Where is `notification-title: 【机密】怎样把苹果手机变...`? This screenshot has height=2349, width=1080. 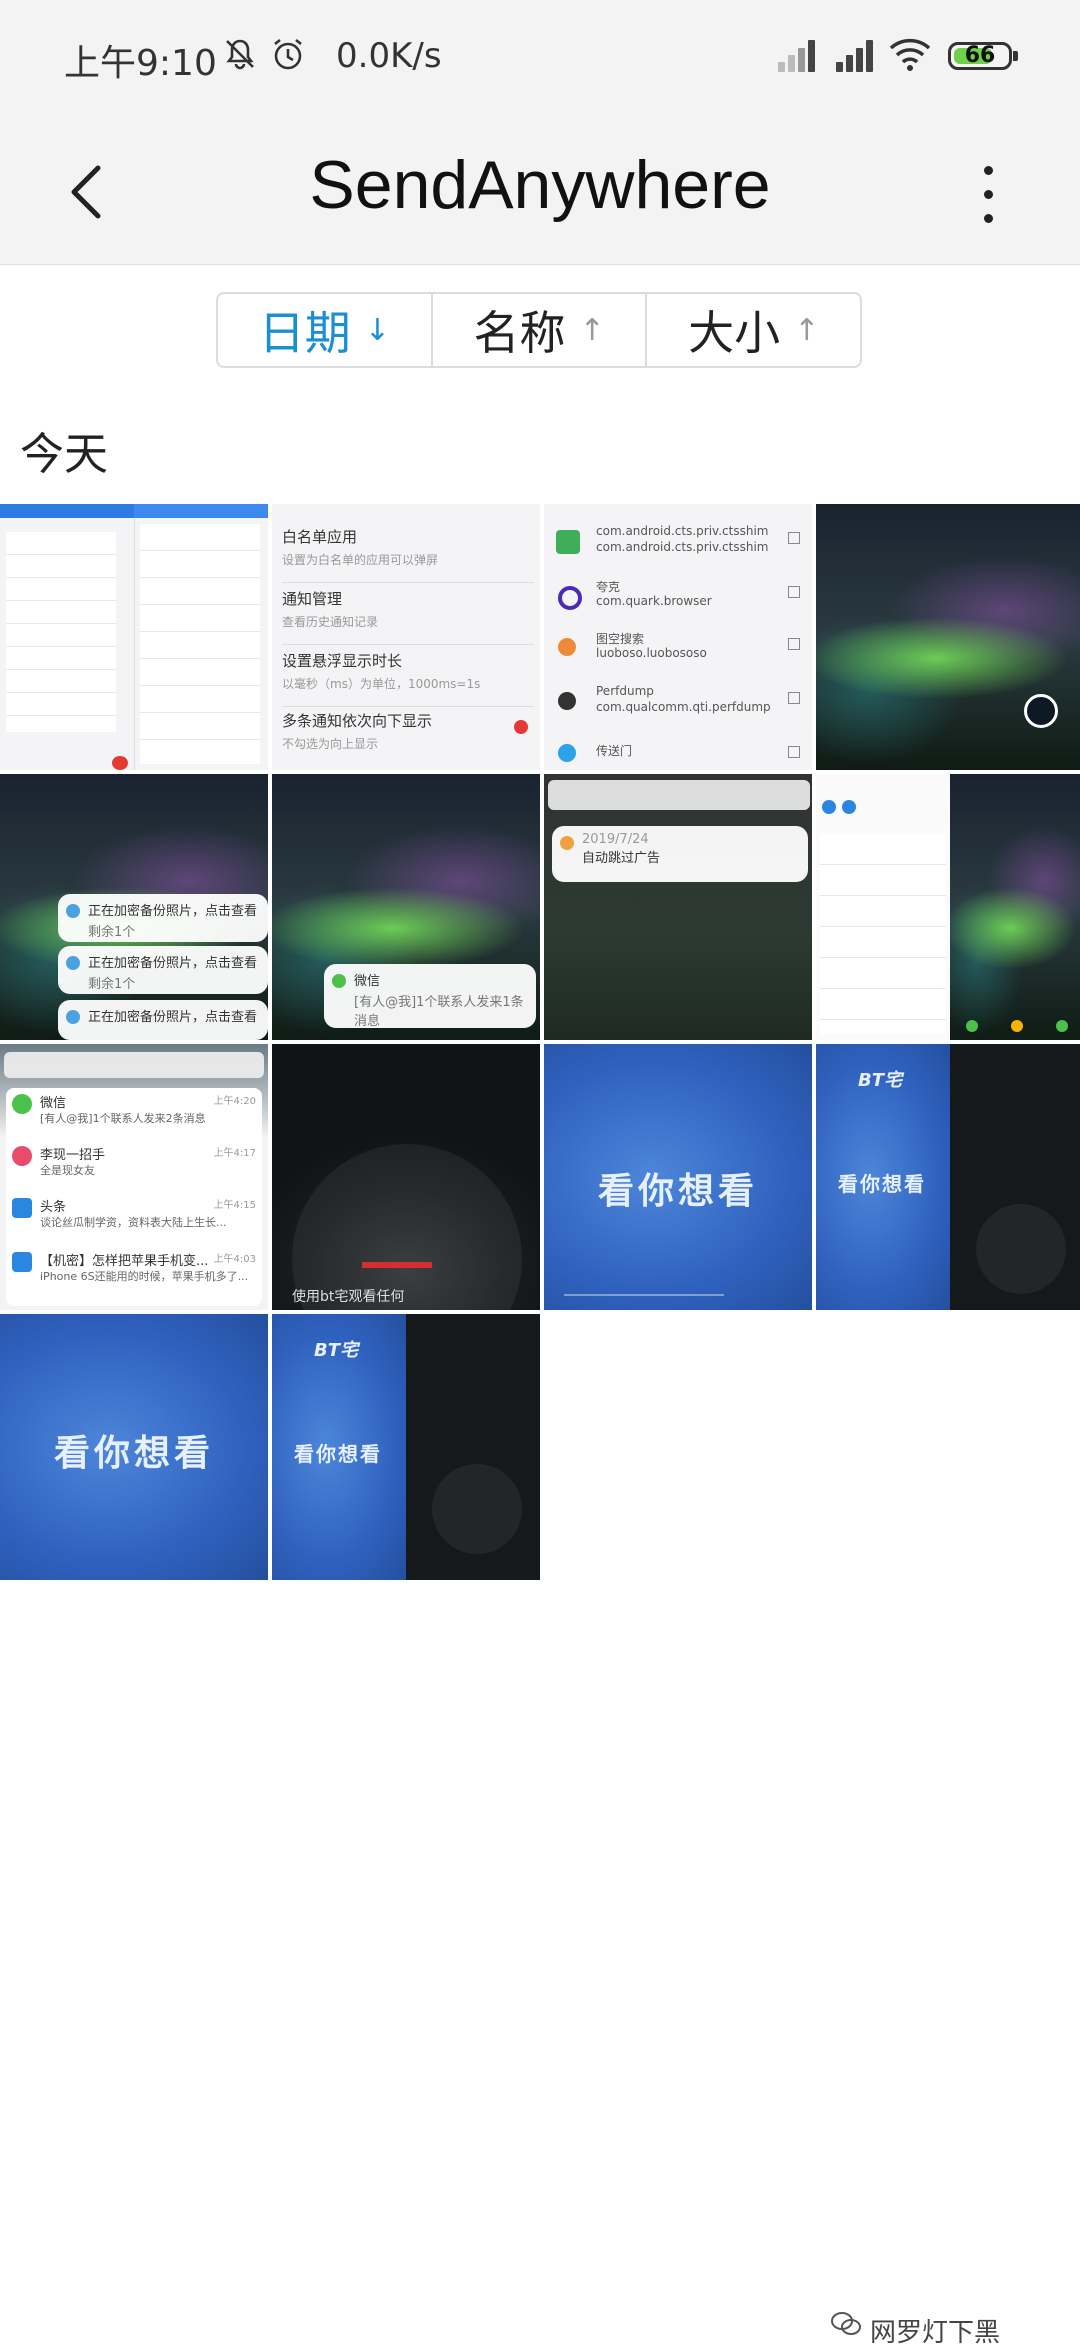 notification-title: 【机密】怎样把苹果手机变... is located at coordinates (124, 1261).